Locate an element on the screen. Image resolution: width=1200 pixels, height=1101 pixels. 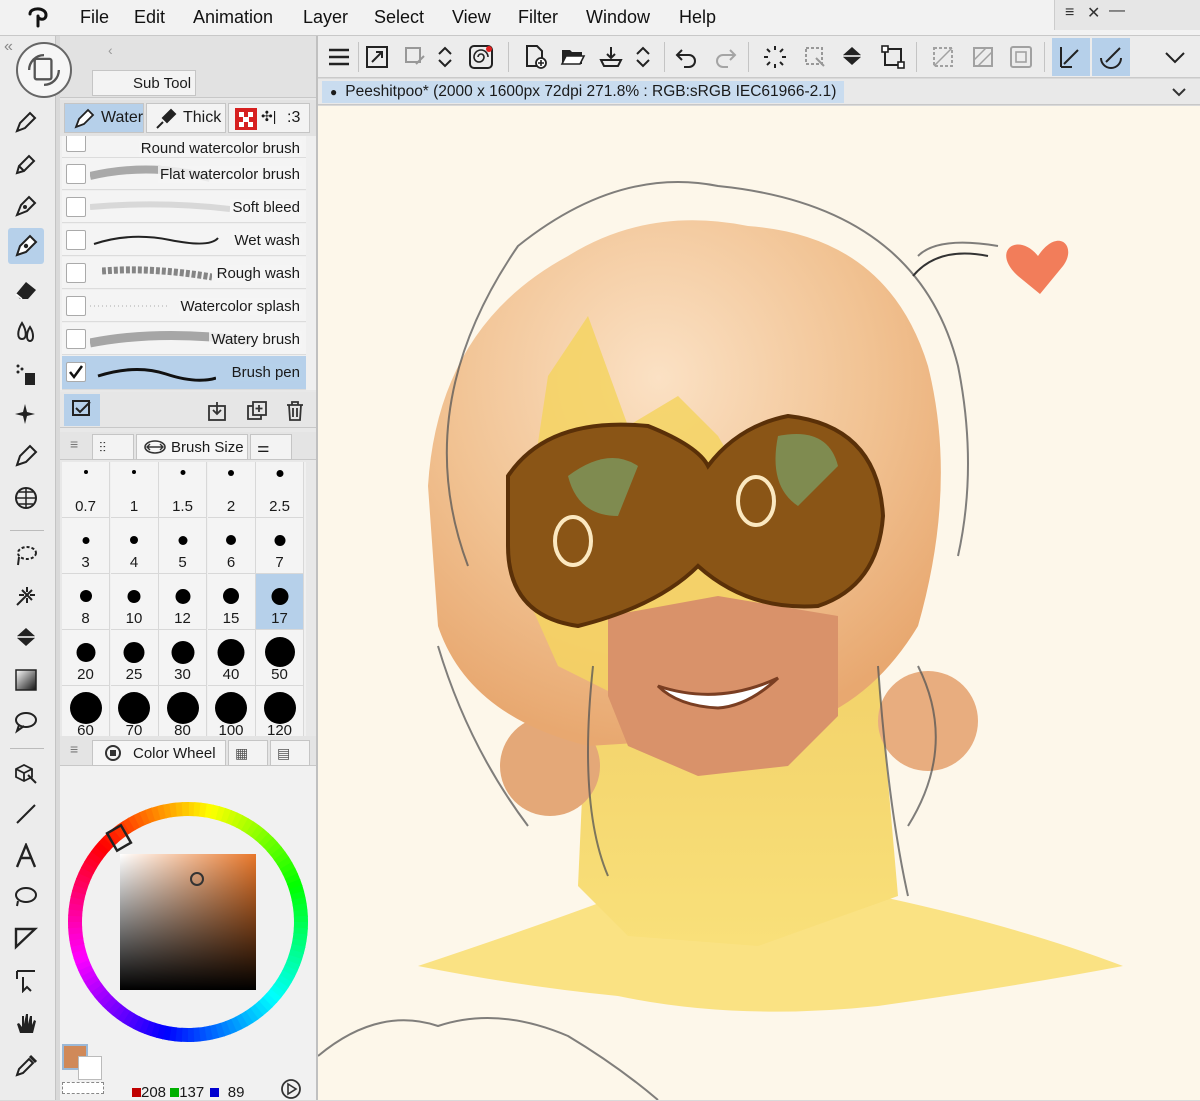
color-mode-icon is located at coordinates (291, 1089).